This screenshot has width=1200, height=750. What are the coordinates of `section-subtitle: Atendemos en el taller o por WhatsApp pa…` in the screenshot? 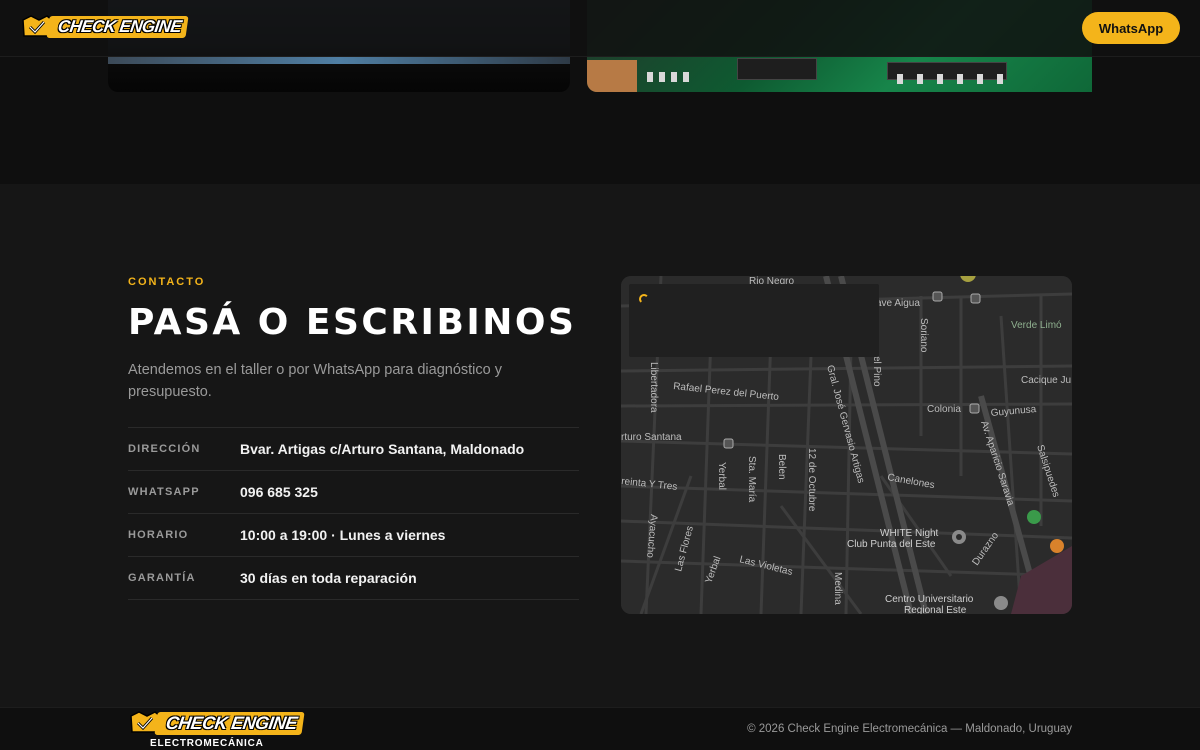 It's located at (315, 381).